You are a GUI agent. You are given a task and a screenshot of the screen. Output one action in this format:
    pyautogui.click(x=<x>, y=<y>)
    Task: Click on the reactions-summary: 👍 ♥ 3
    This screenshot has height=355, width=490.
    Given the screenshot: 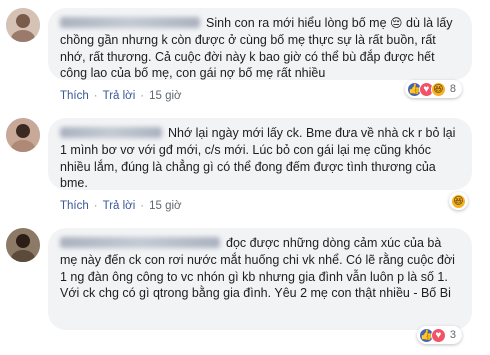 What is the action you would take?
    pyautogui.click(x=439, y=335)
    